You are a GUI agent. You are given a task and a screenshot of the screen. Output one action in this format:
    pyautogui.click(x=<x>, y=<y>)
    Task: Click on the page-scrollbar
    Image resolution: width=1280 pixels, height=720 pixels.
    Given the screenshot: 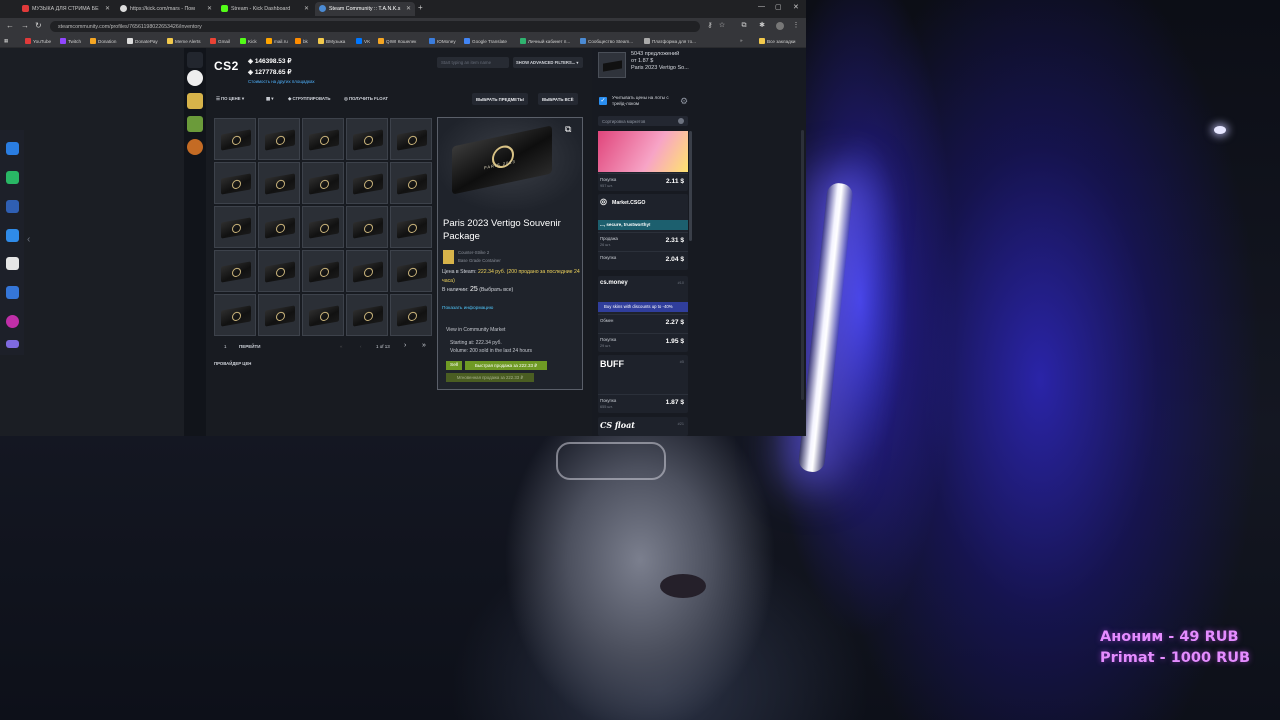 What is the action you would take?
    pyautogui.click(x=802, y=265)
    